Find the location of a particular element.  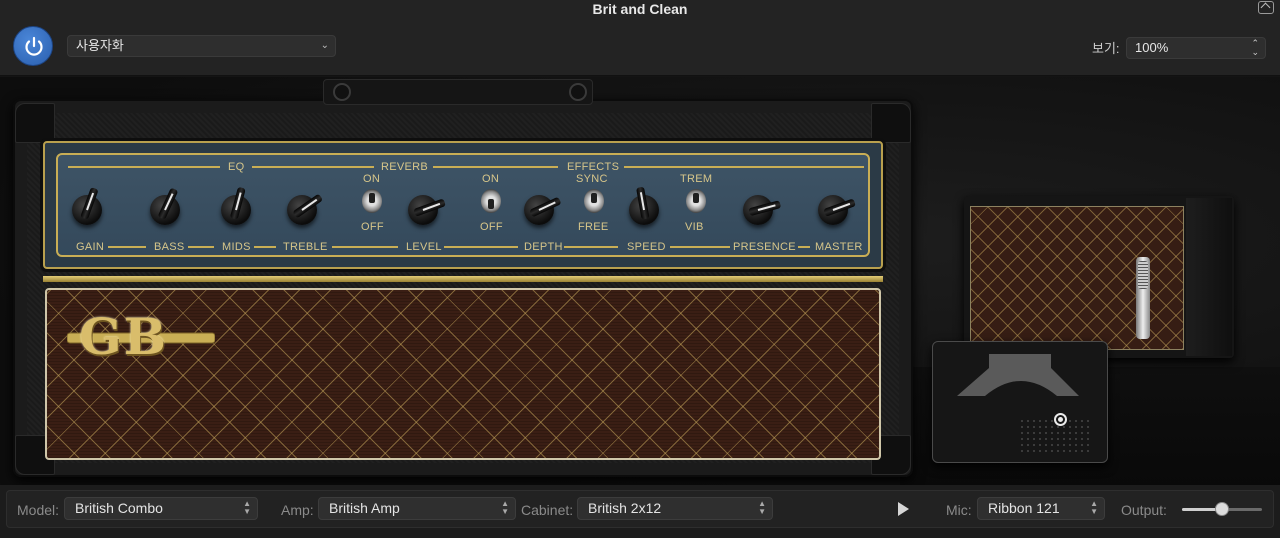

output-slider is located at coordinates (1222, 509).